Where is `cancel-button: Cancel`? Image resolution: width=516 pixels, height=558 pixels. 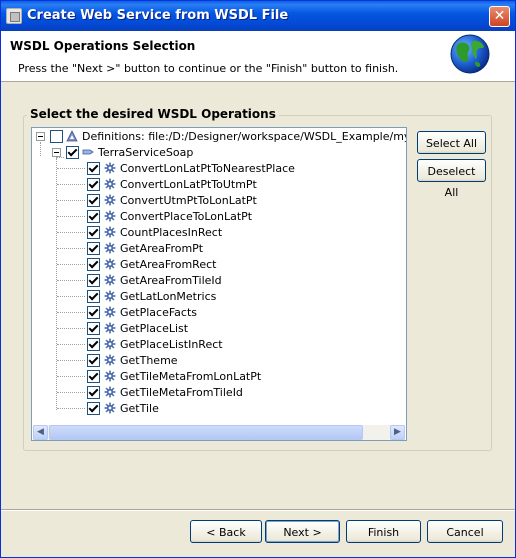 cancel-button: Cancel is located at coordinates (465, 531).